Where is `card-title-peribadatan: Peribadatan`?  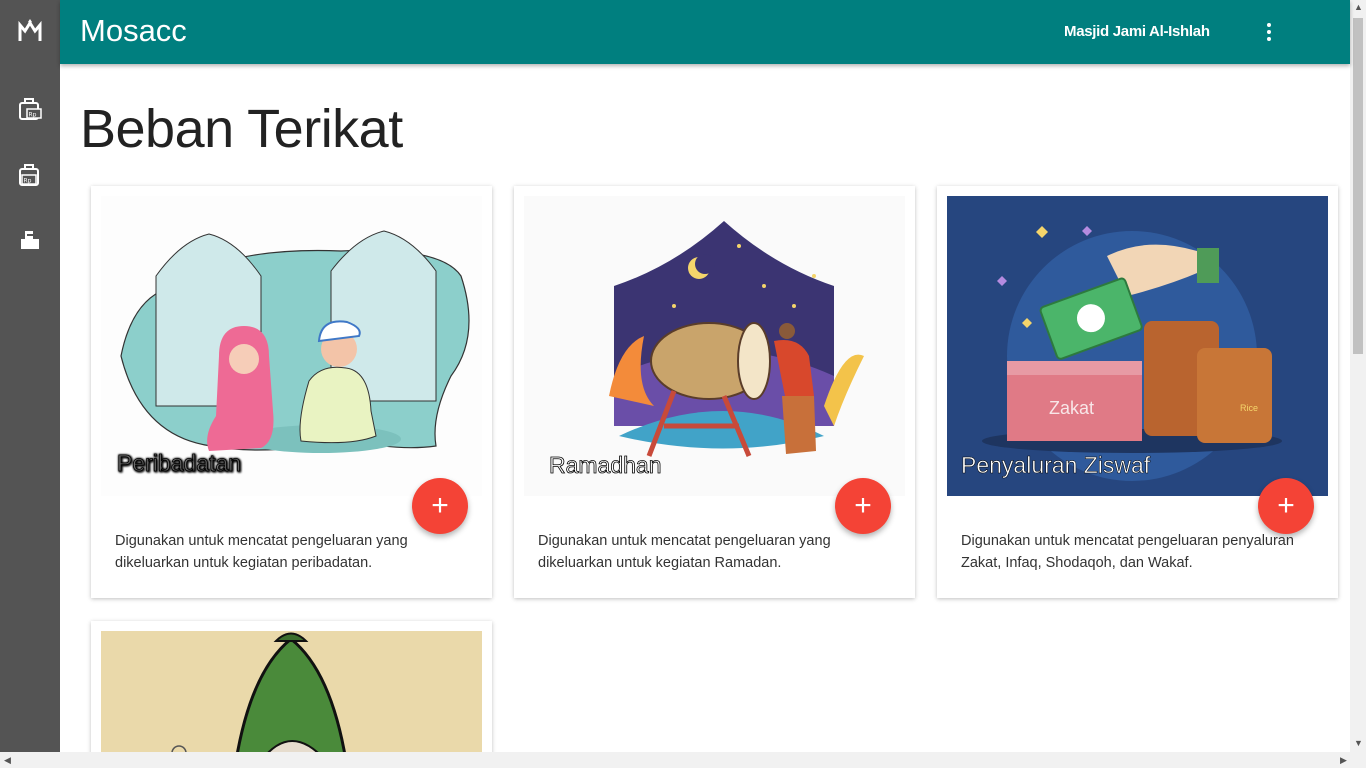 card-title-peribadatan: Peribadatan is located at coordinates (179, 463).